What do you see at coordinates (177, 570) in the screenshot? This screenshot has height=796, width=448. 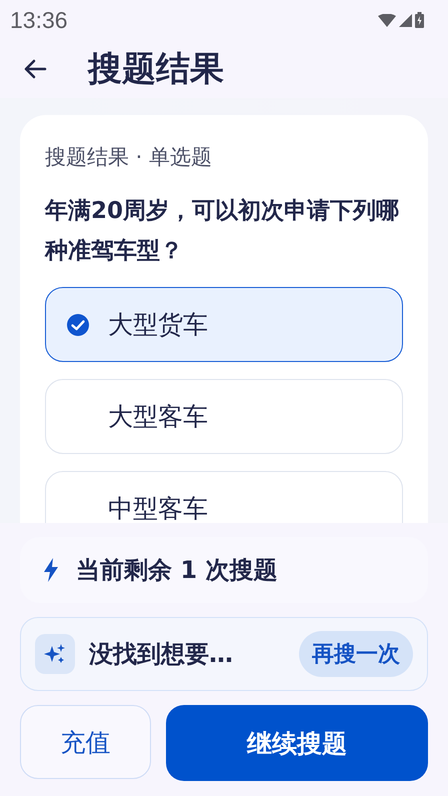 I see `remaining-text: 当前剩余 1 次搜题` at bounding box center [177, 570].